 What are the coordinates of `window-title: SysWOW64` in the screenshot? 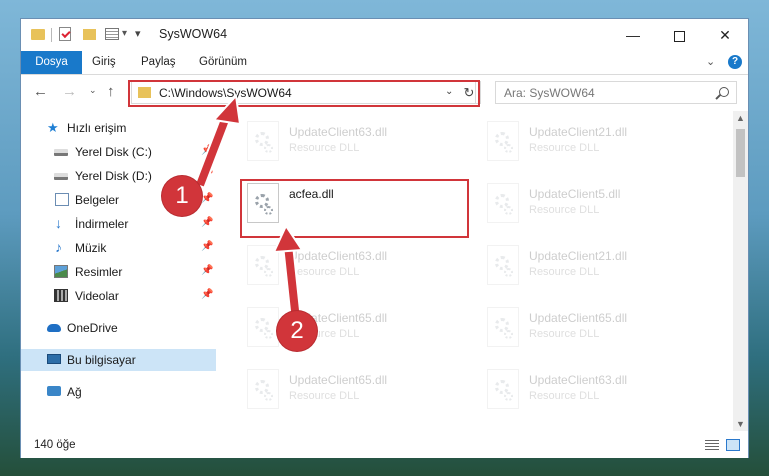 It's located at (193, 34).